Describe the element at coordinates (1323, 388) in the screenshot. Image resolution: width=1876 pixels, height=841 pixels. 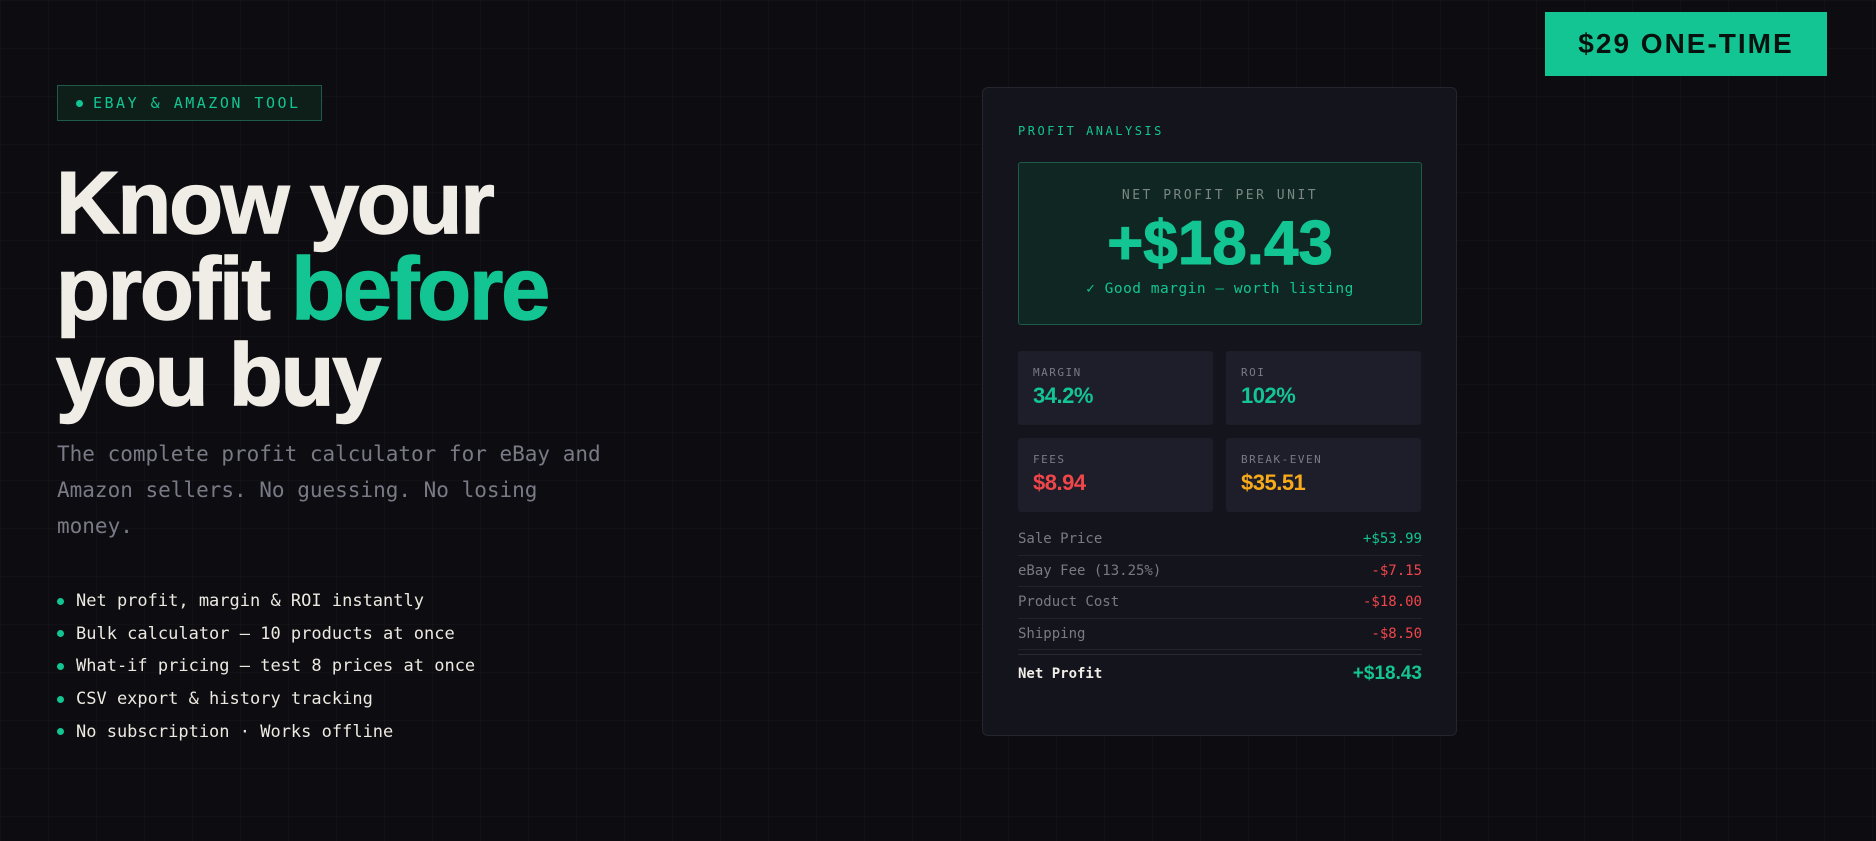
I see `stat-roi: ROI 102%` at that location.